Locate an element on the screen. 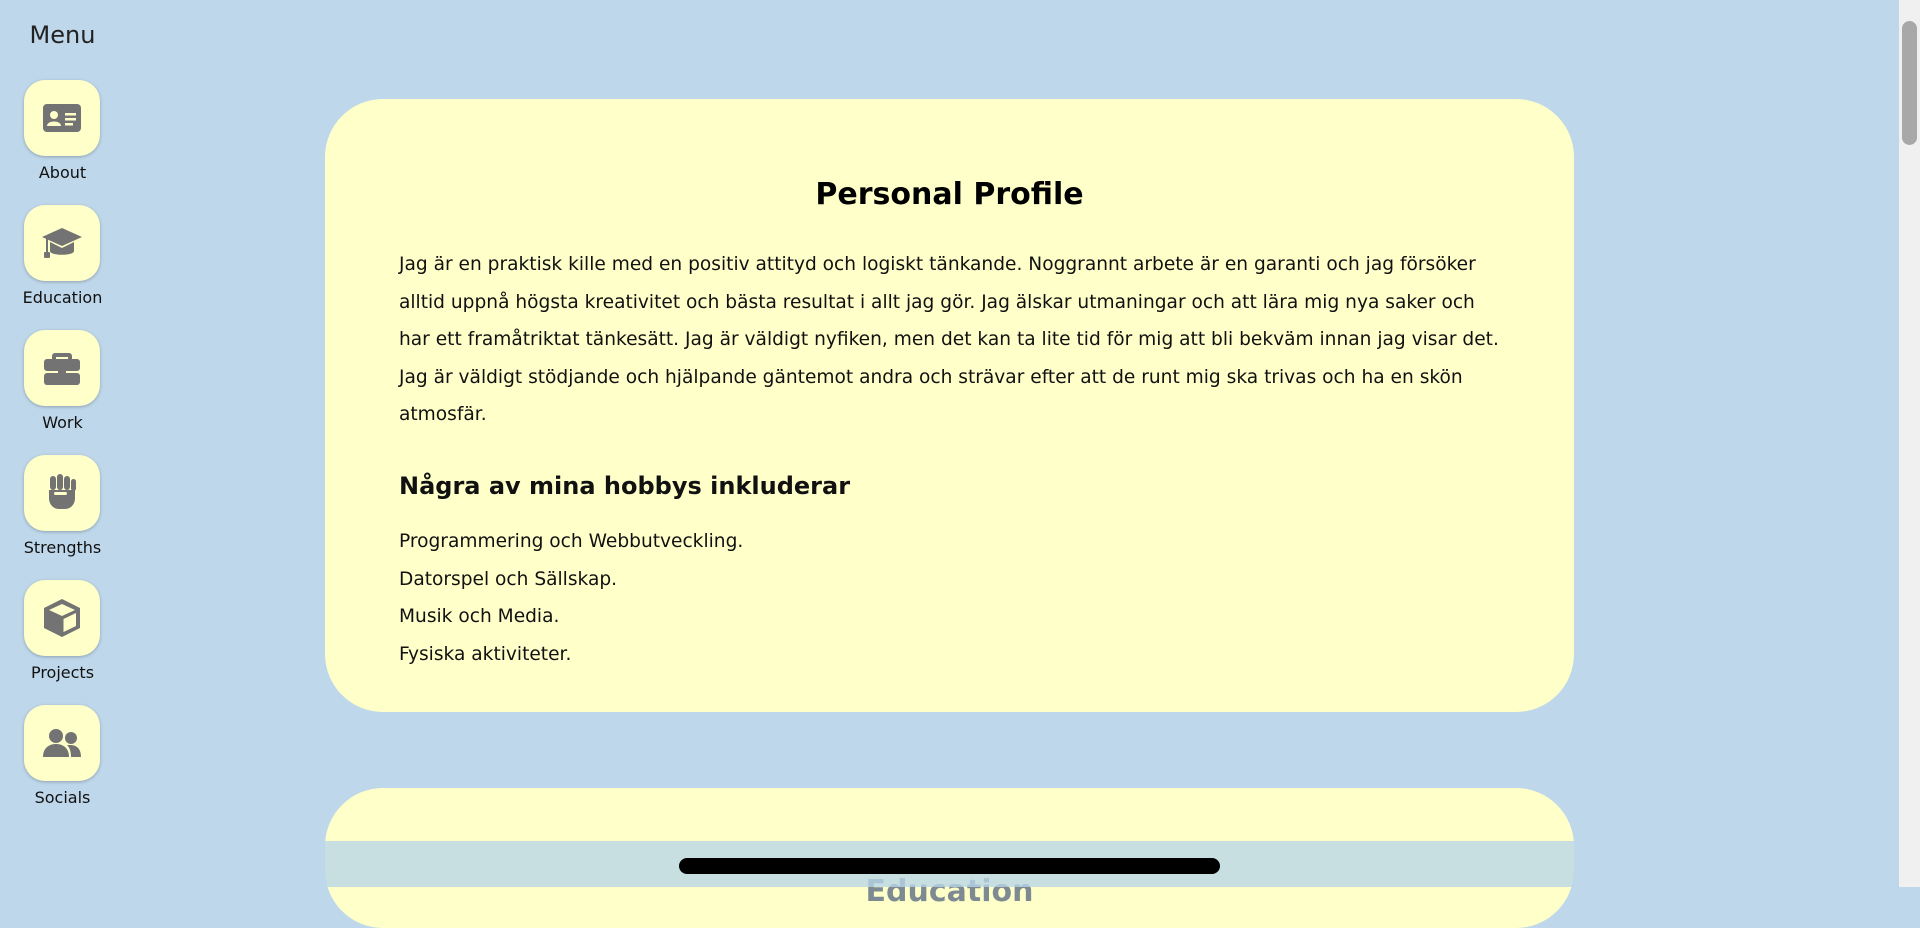 The height and width of the screenshot is (928, 1920). hobby-item: Fysiska aktiviteter. is located at coordinates (485, 654).